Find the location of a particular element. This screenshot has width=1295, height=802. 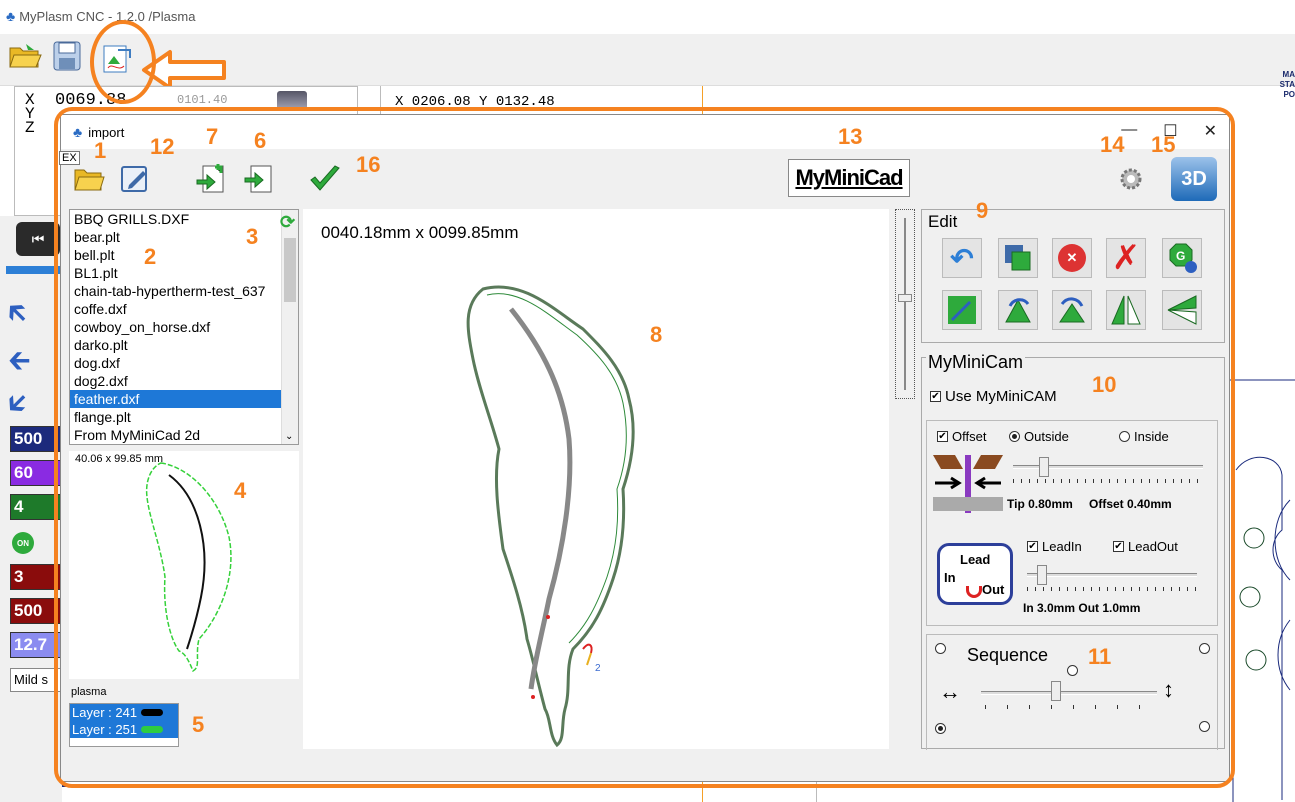

list-item: From MyMiniCad 2d is located at coordinates (184, 435).